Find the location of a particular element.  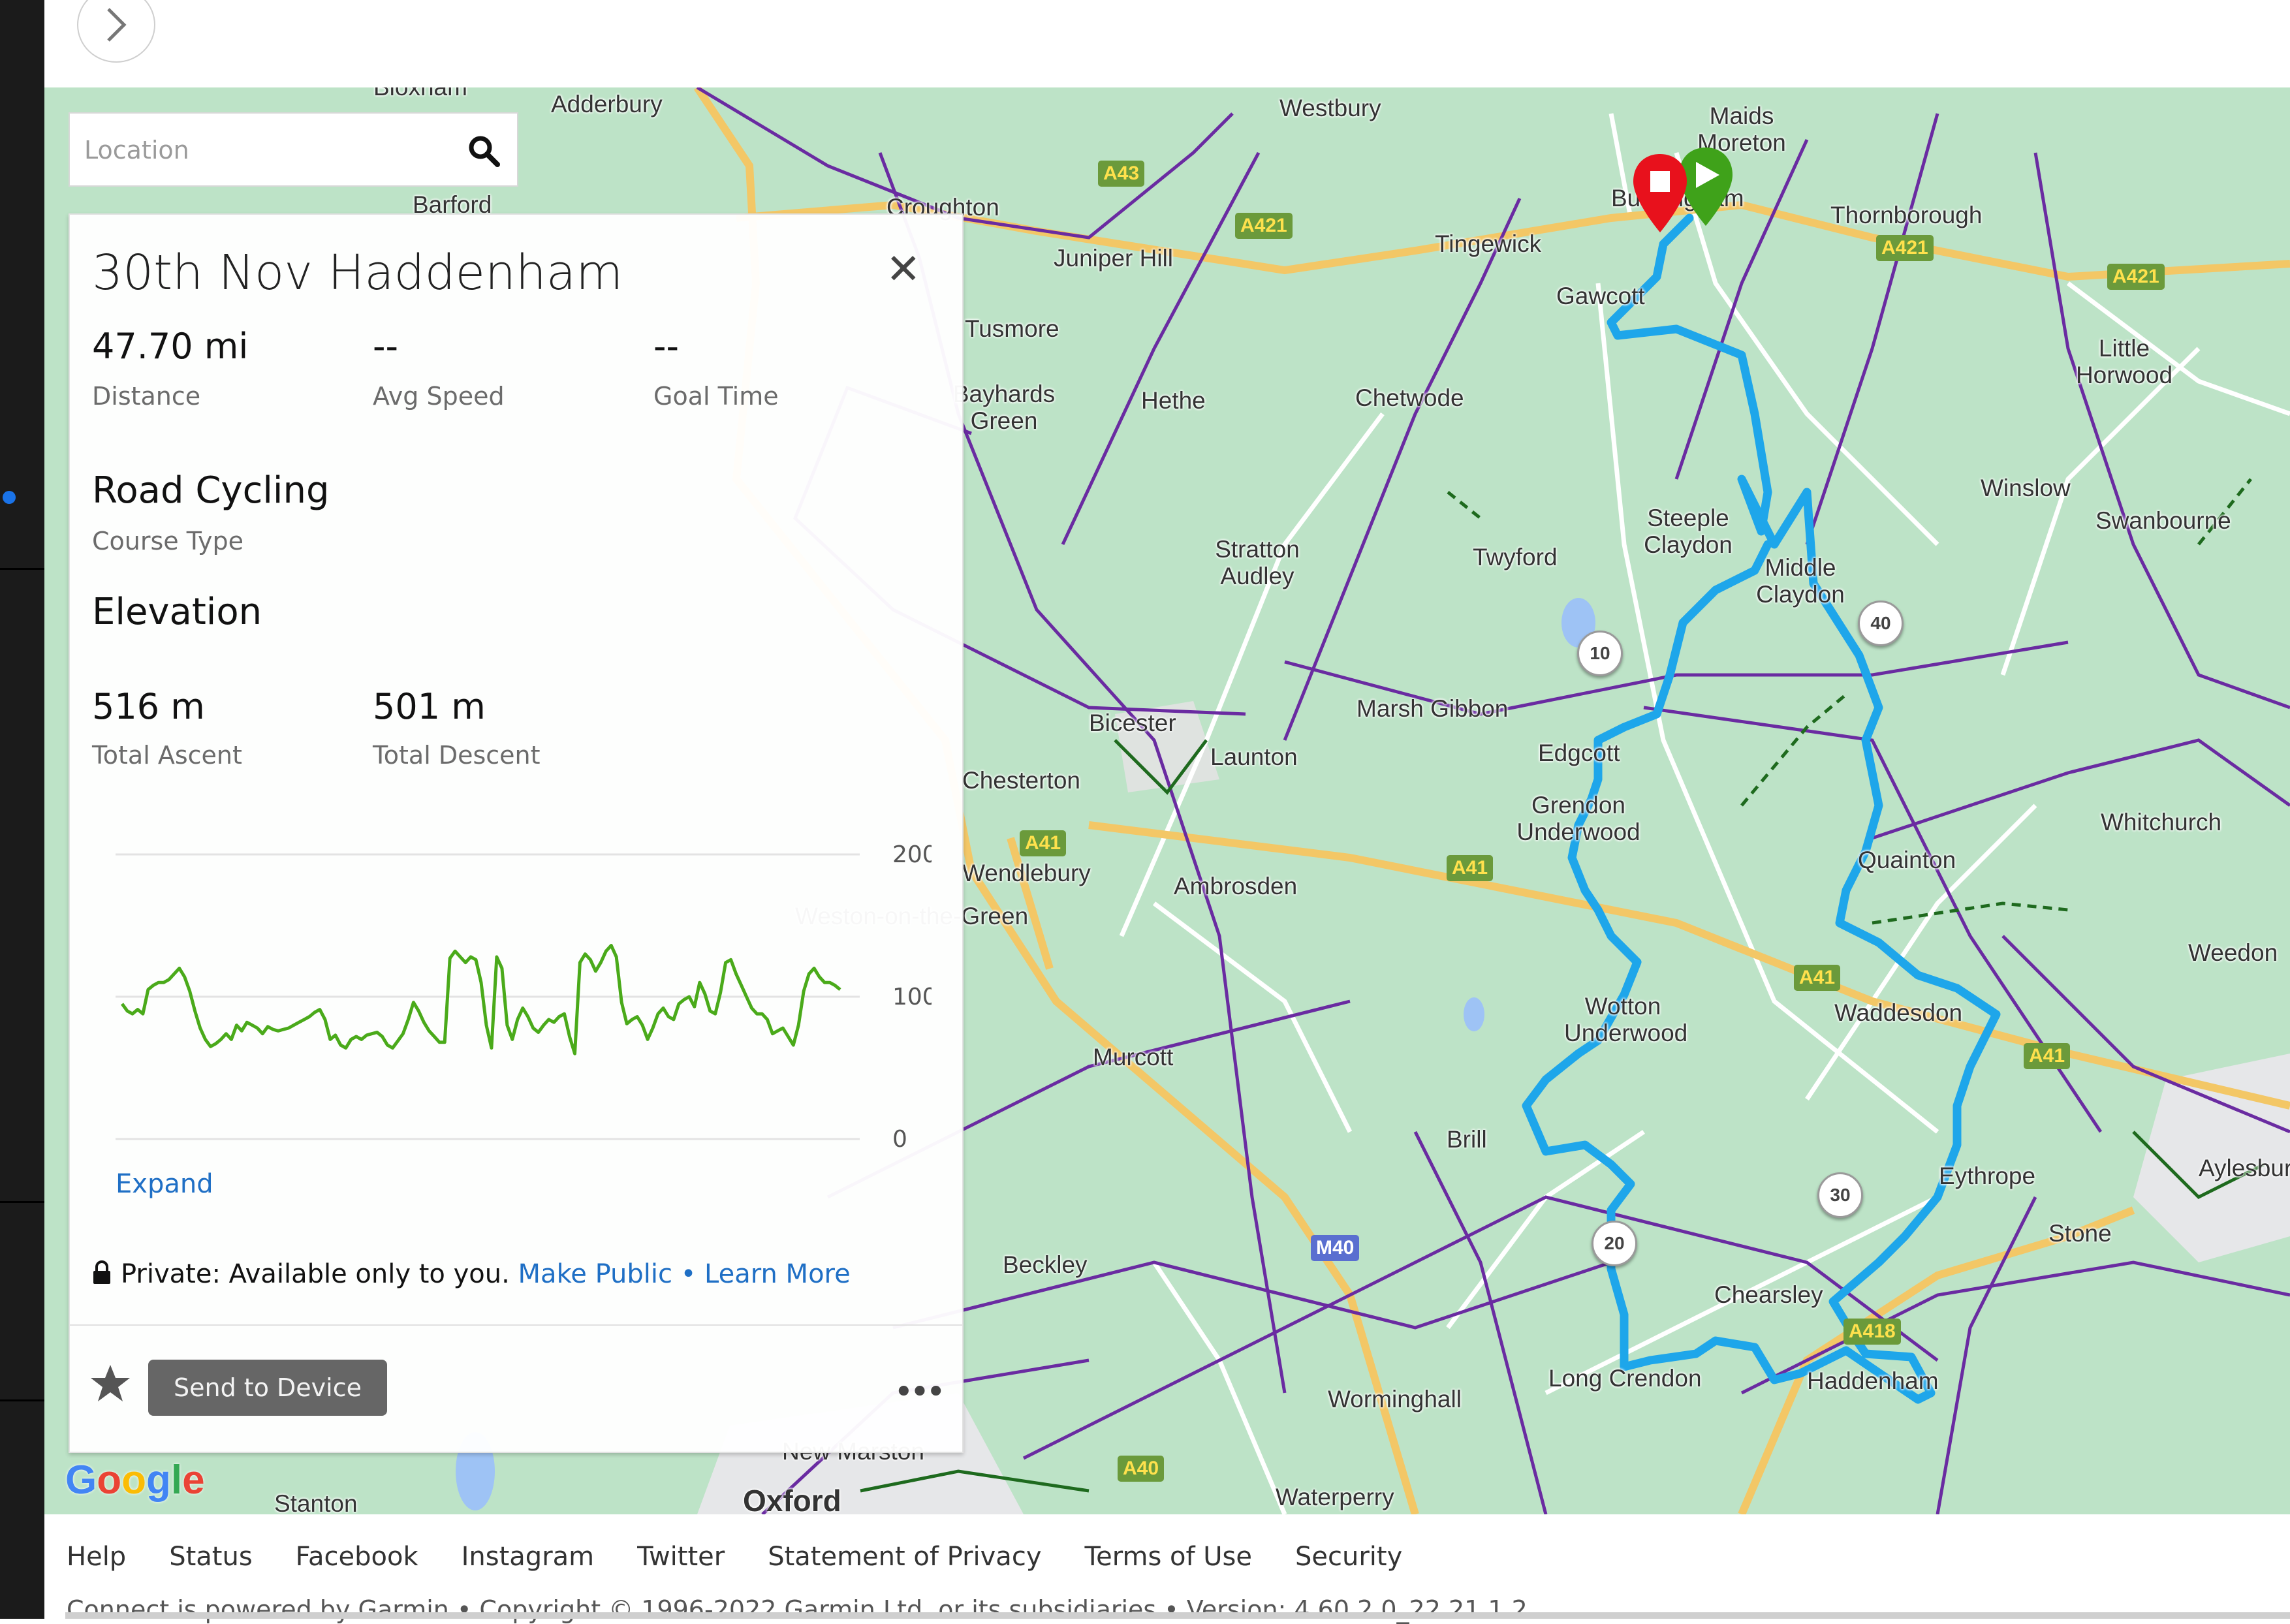

left-sidebar-strip is located at coordinates (22, 809).